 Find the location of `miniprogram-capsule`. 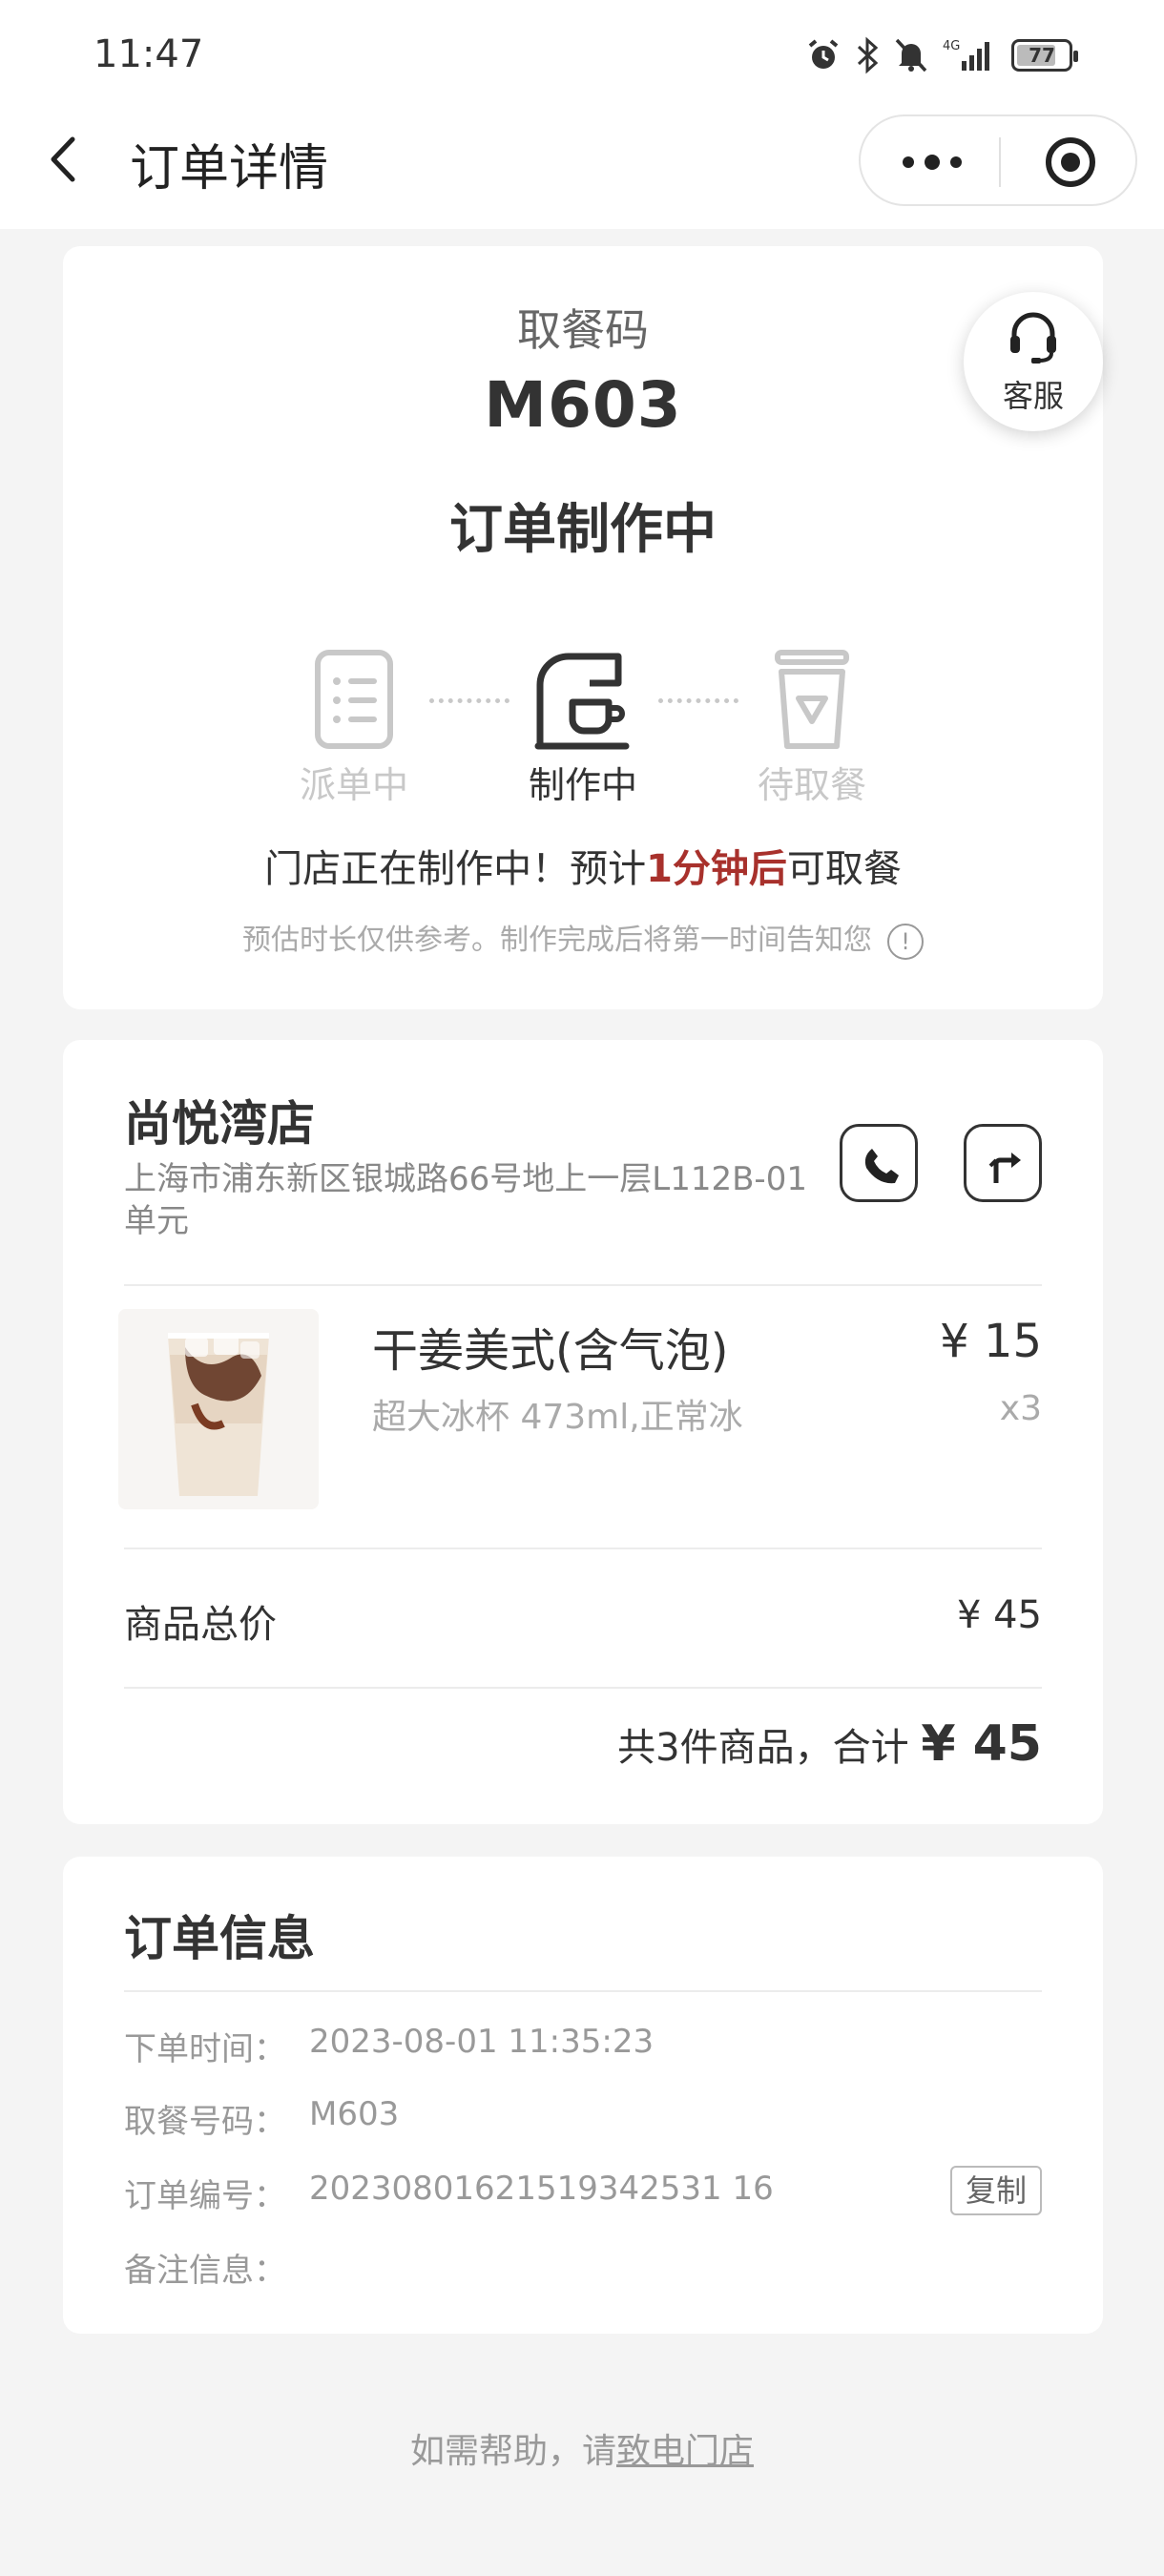

miniprogram-capsule is located at coordinates (998, 160).